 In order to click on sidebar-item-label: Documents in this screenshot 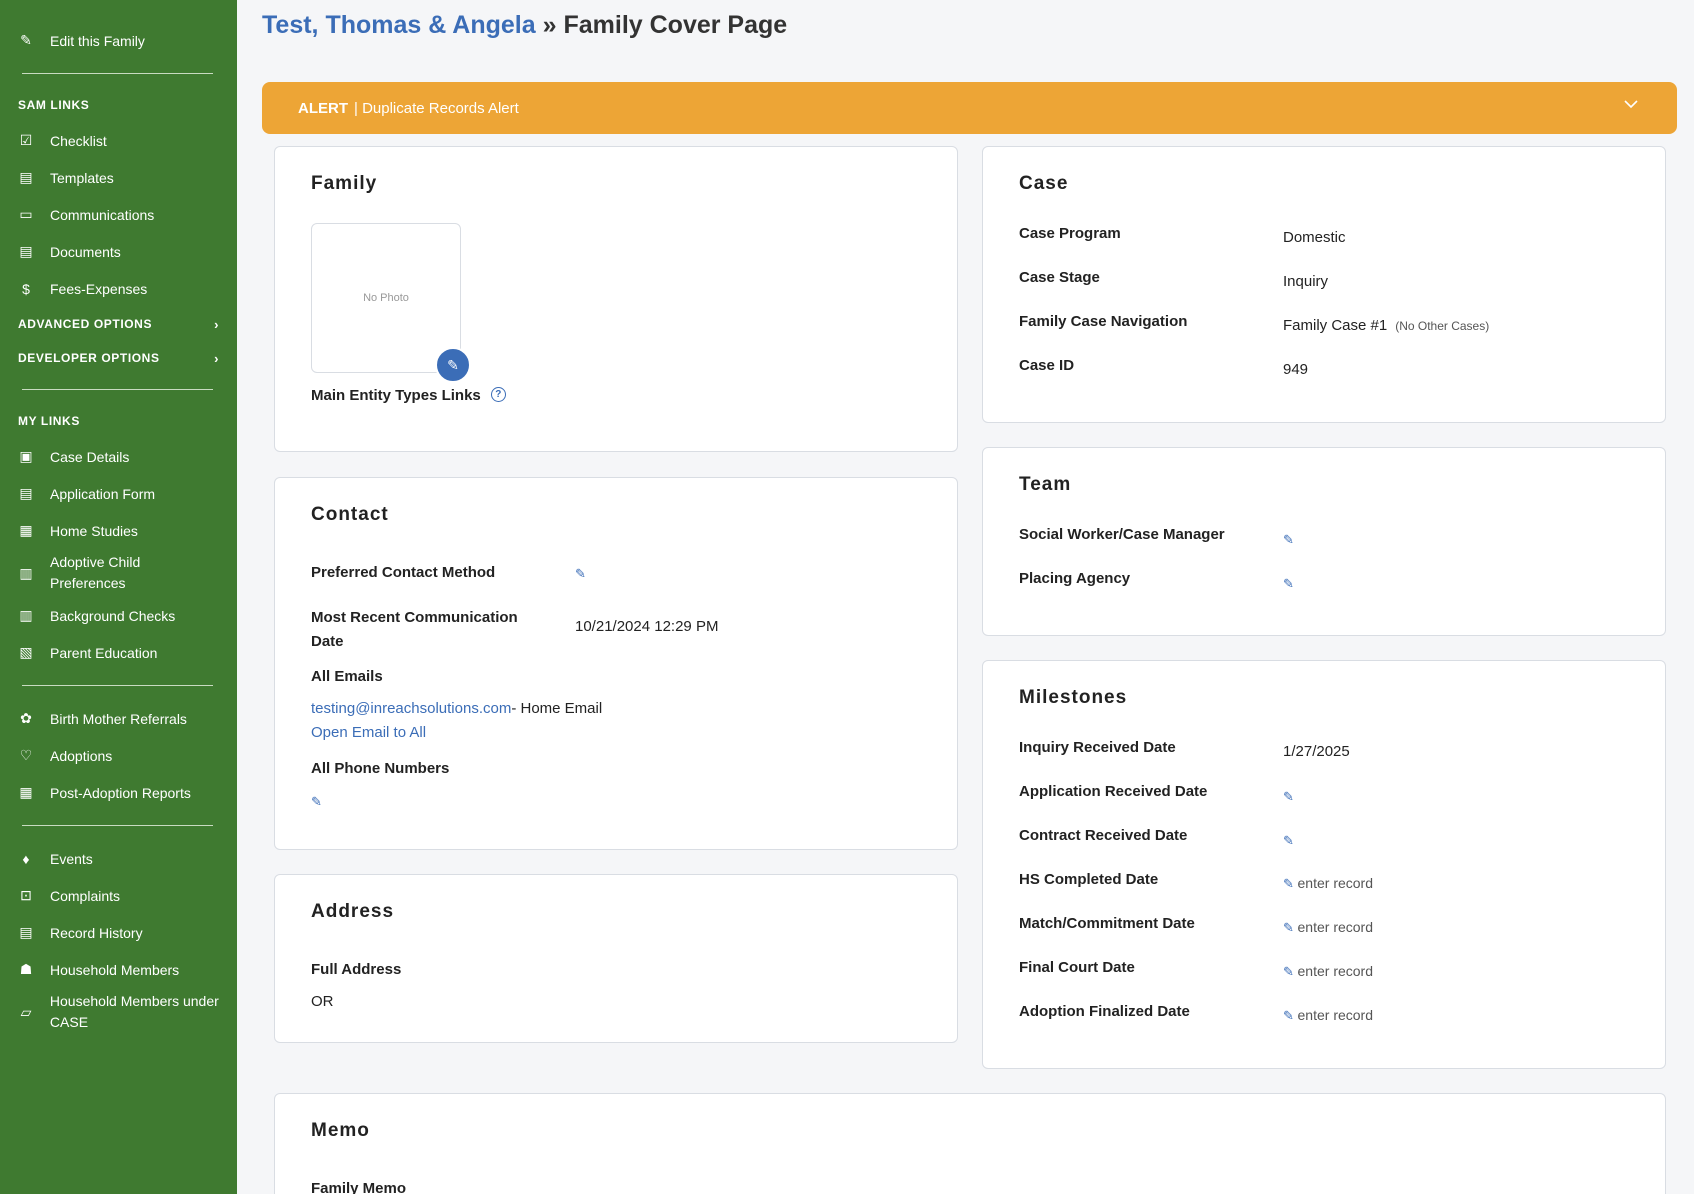, I will do `click(85, 251)`.